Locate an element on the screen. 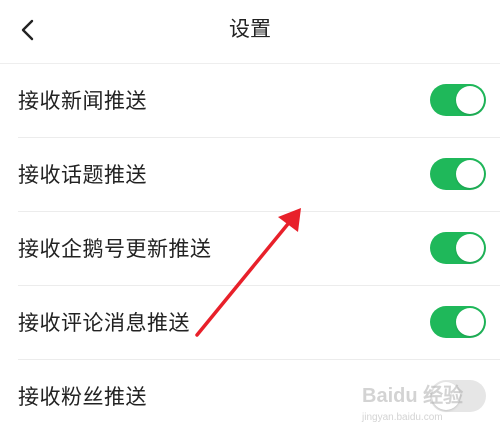 Image resolution: width=500 pixels, height=434 pixels. setting-label: 接收评论消息推送 is located at coordinates (104, 323).